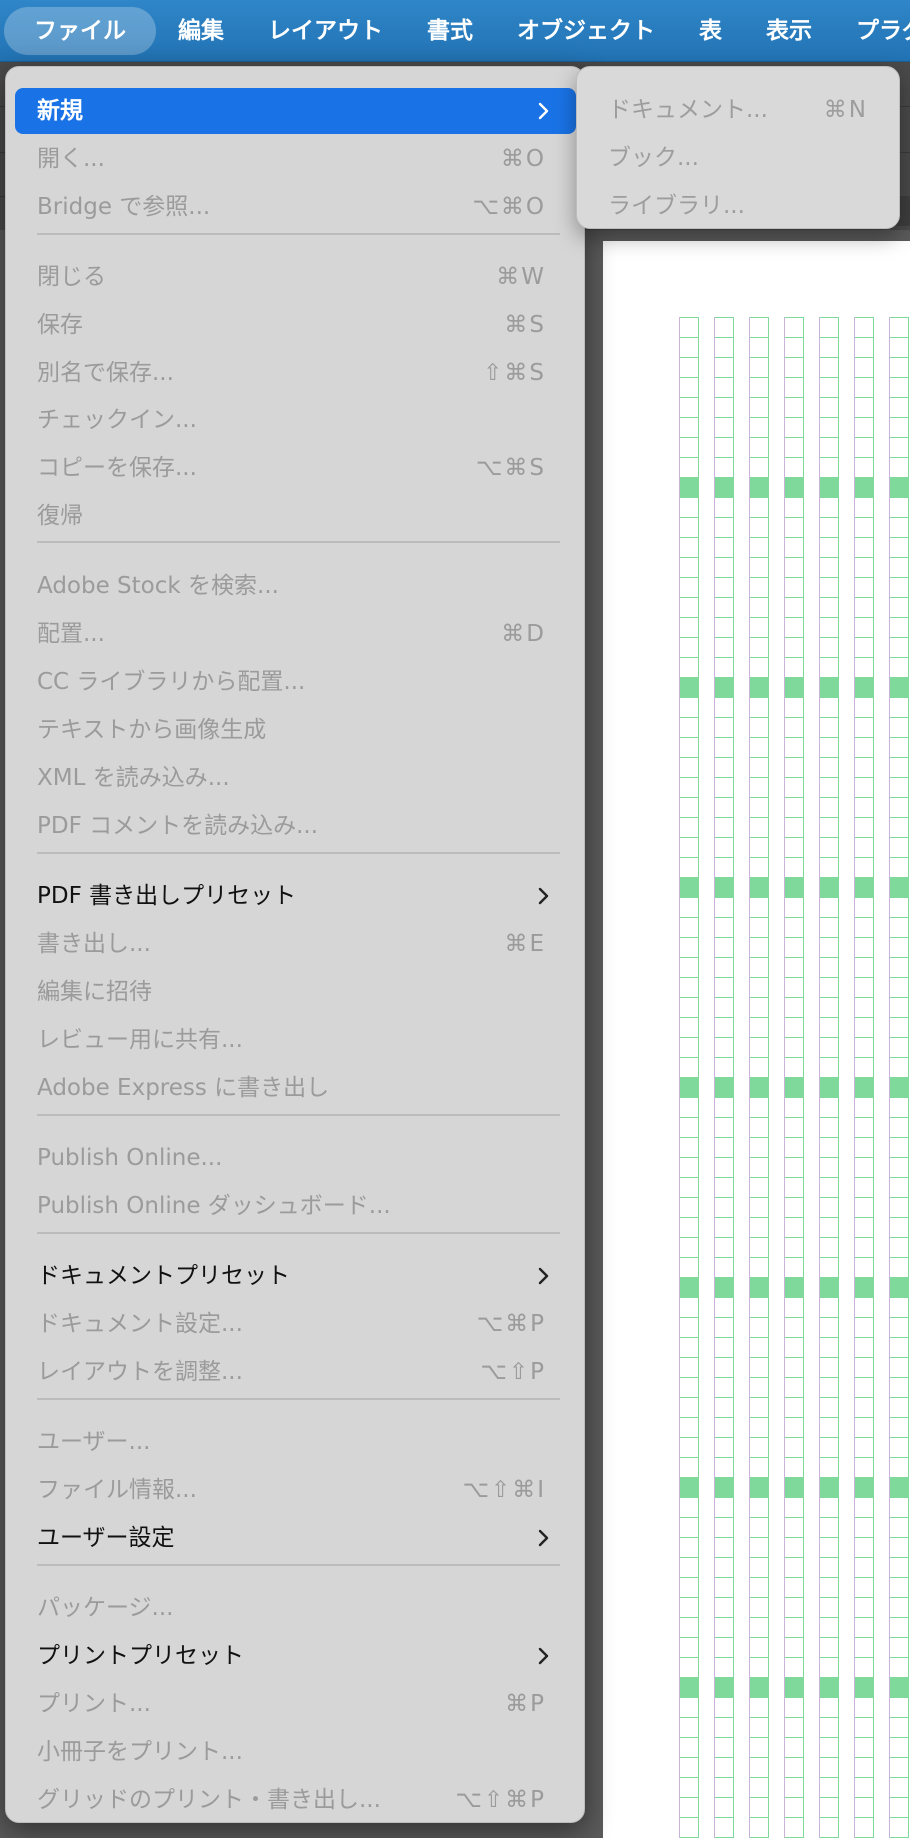  I want to click on menu-item-export-to-adobe-express: Adobe Express に書き出し, so click(295, 1088).